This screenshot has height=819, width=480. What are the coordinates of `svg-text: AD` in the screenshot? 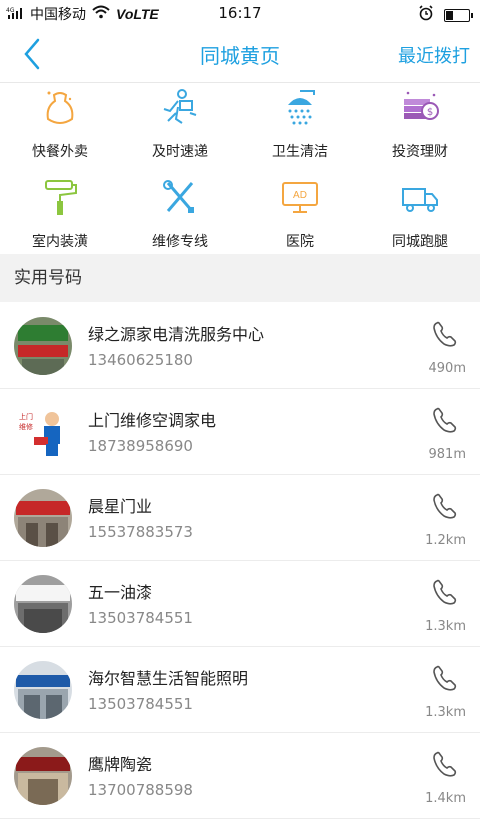 It's located at (300, 195).